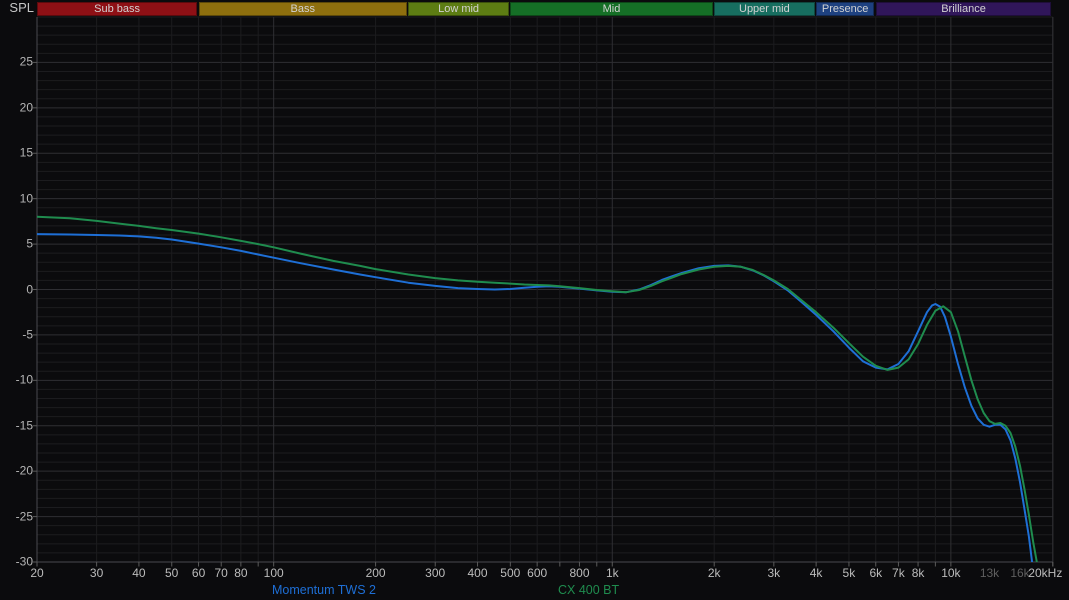 The height and width of the screenshot is (600, 1069). What do you see at coordinates (849, 573) in the screenshot?
I see `x-tick-5k: 5k` at bounding box center [849, 573].